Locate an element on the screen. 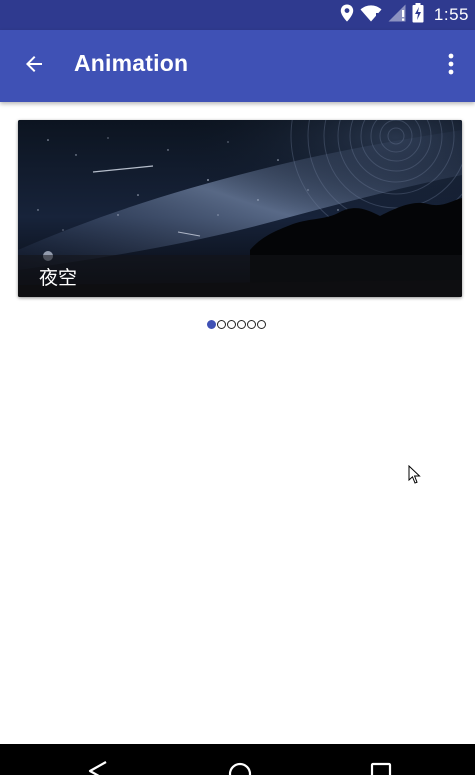 This screenshot has height=775, width=475. banner-caption-bar: 夜空 is located at coordinates (240, 276).